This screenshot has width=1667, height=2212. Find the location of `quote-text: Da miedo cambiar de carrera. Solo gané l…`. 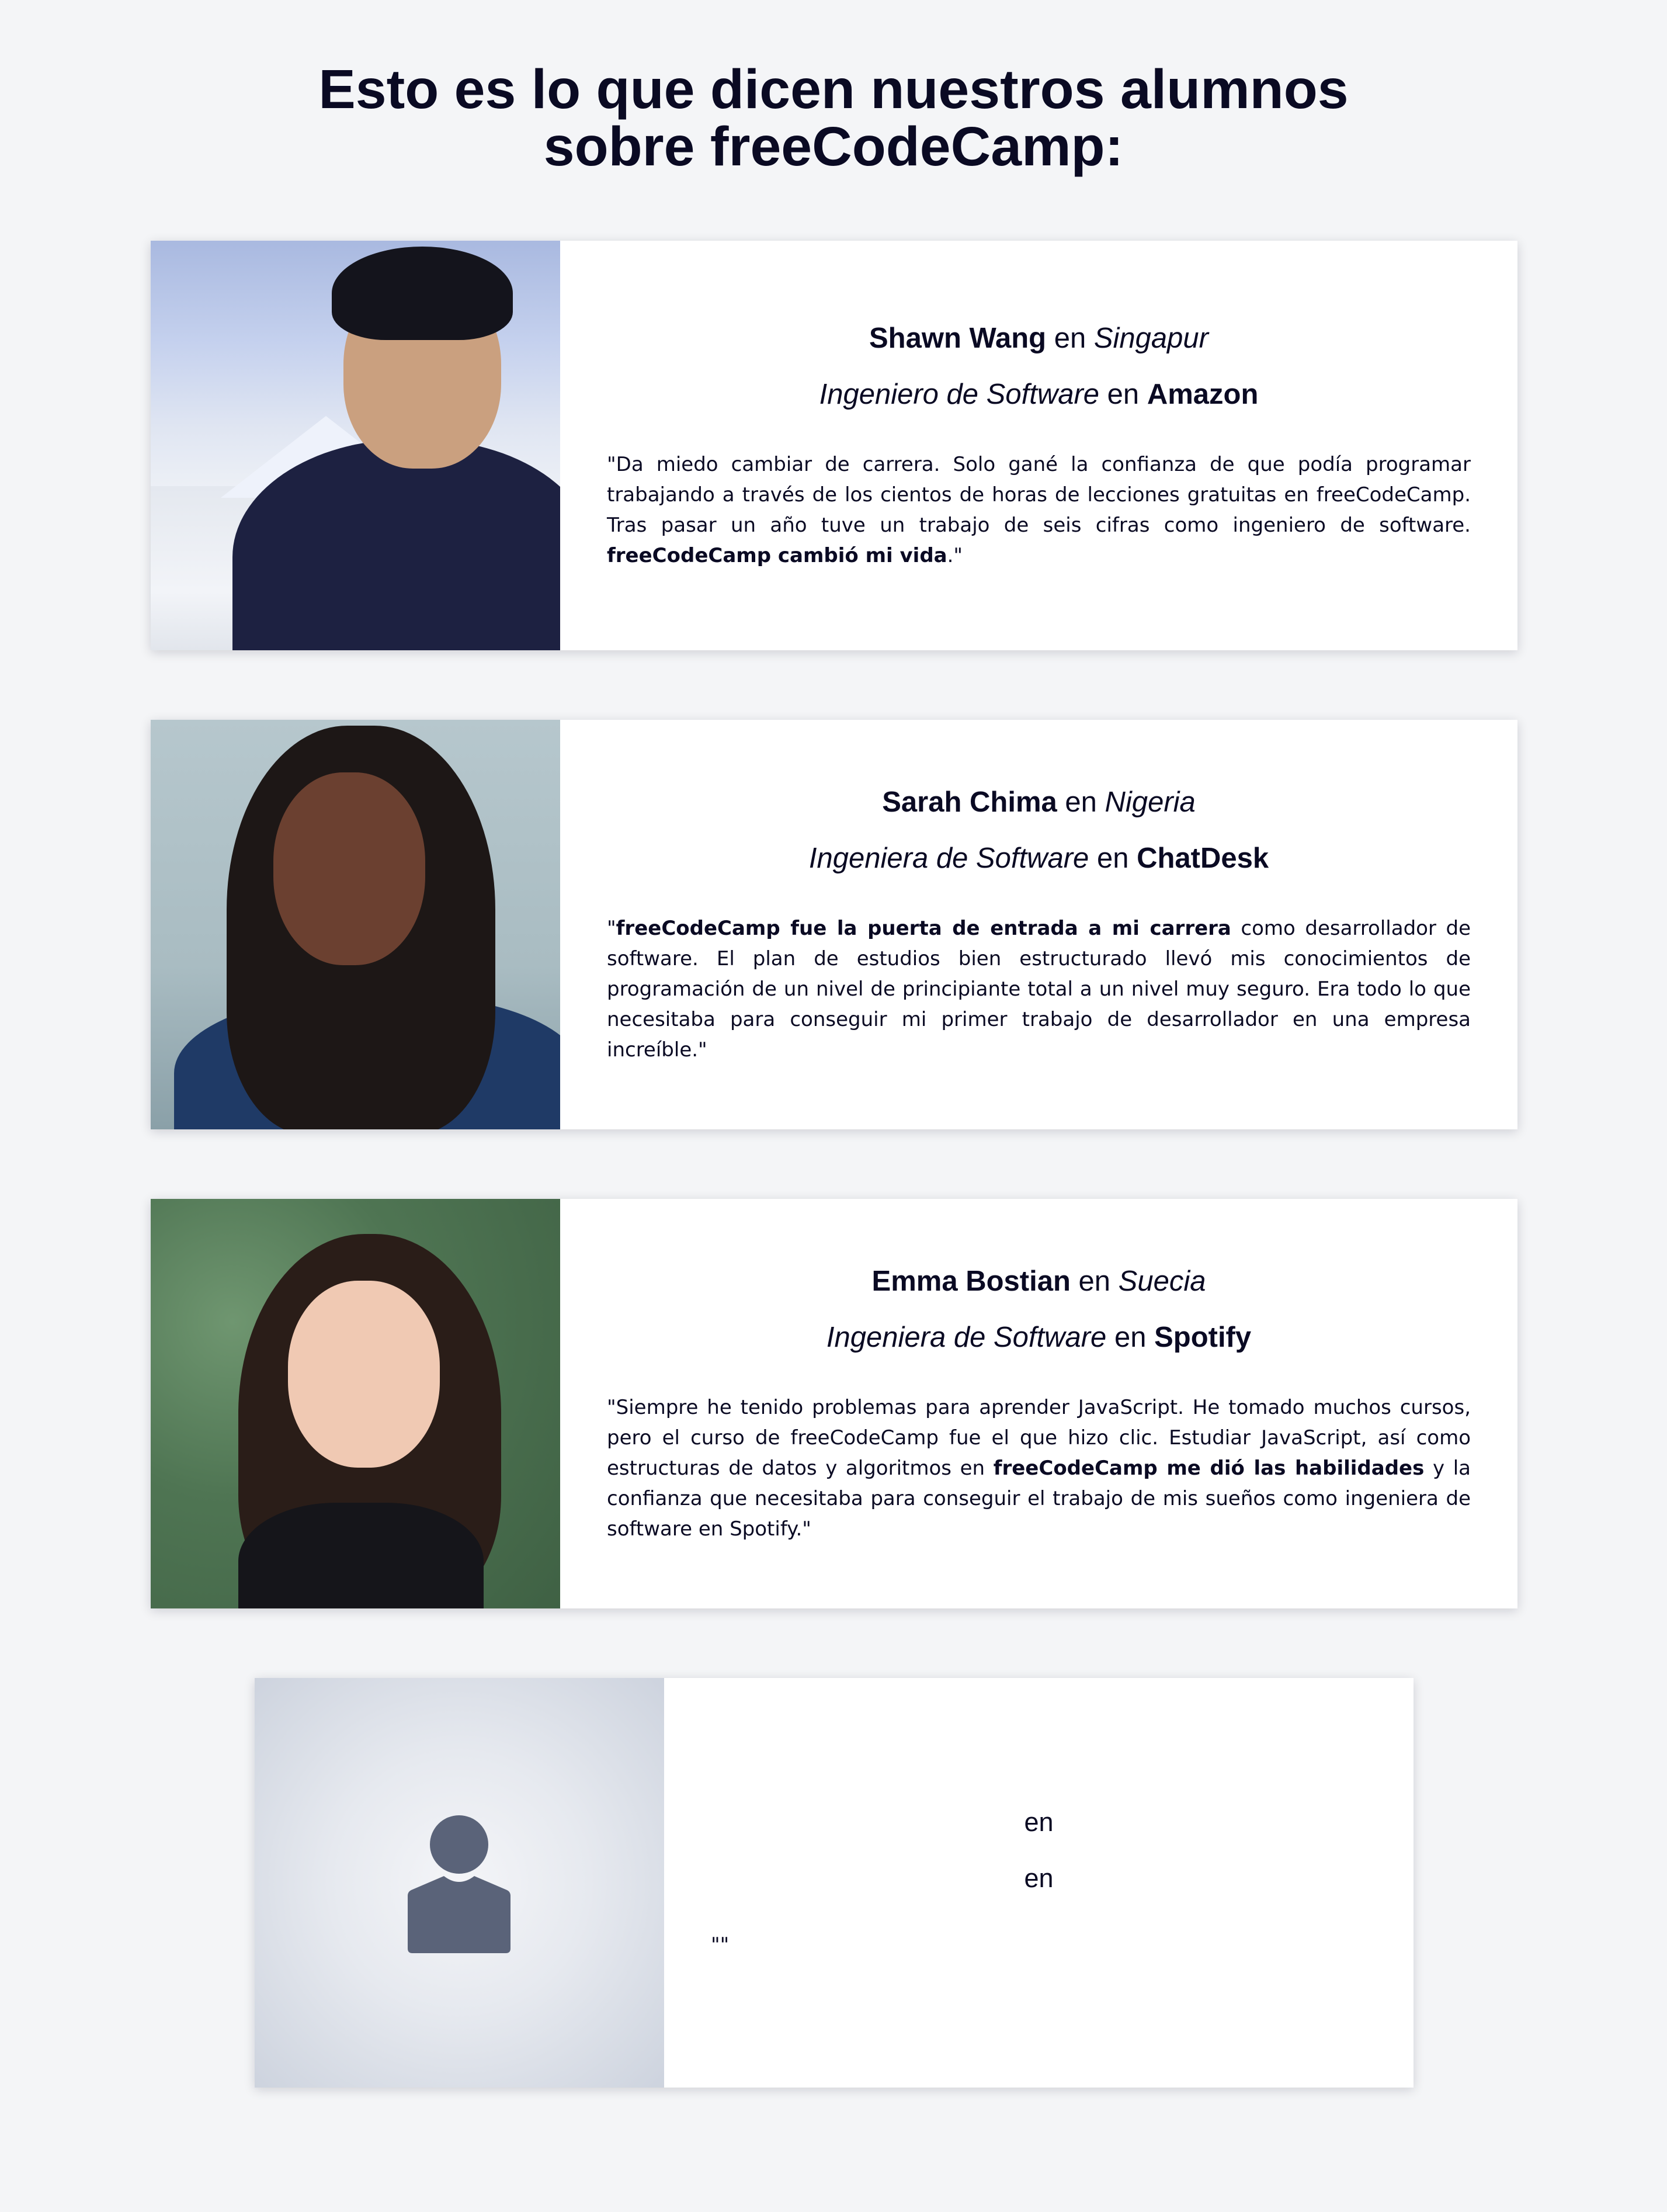

quote-text: Da miedo cambiar de carrera. Solo gané l… is located at coordinates (1039, 494).